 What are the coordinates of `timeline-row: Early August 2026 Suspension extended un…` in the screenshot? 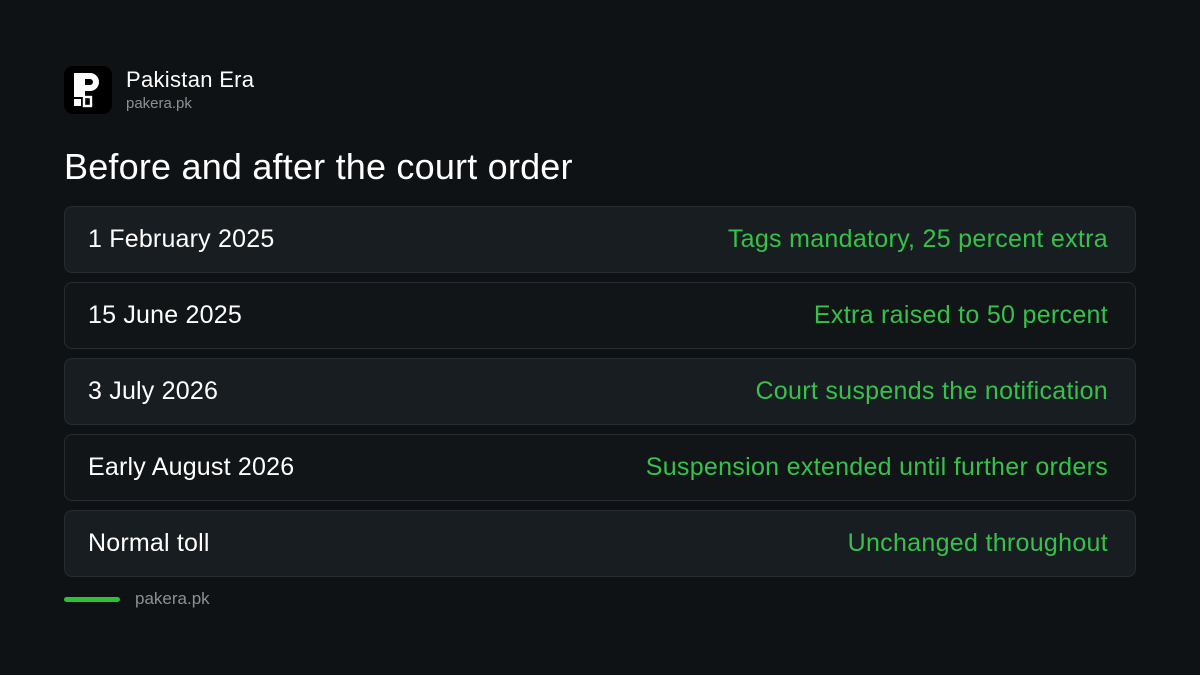 It's located at (600, 467).